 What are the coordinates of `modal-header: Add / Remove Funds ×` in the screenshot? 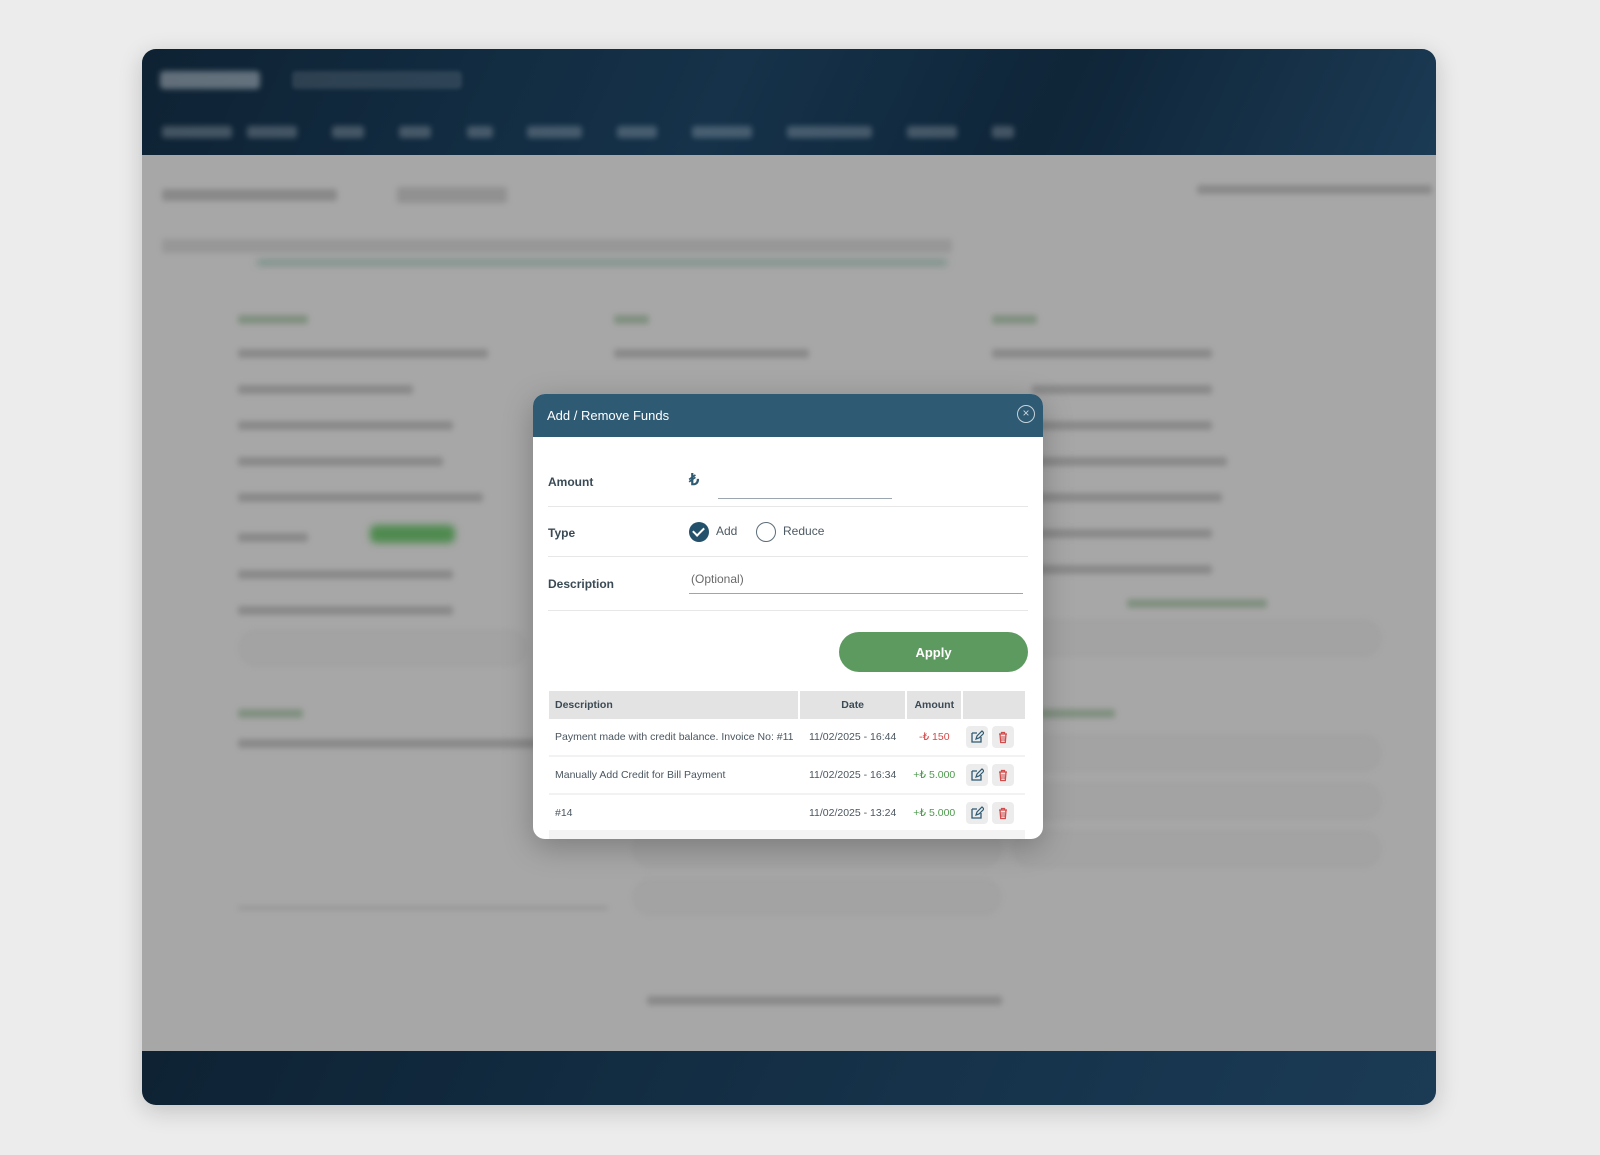 It's located at (788, 415).